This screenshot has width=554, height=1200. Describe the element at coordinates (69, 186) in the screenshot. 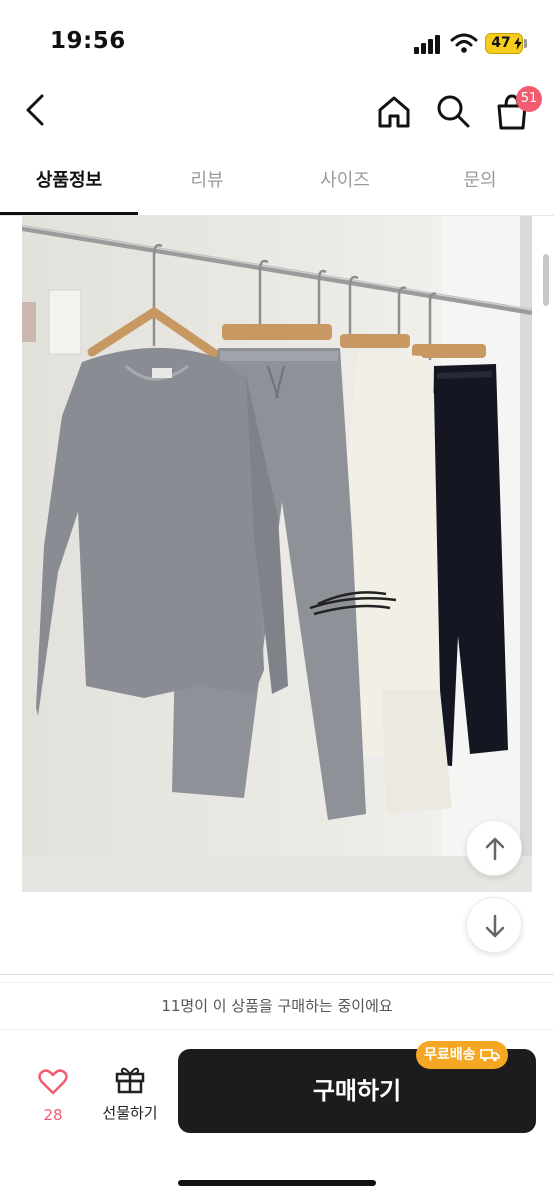

I see `tab-product-info: 상품정보` at that location.